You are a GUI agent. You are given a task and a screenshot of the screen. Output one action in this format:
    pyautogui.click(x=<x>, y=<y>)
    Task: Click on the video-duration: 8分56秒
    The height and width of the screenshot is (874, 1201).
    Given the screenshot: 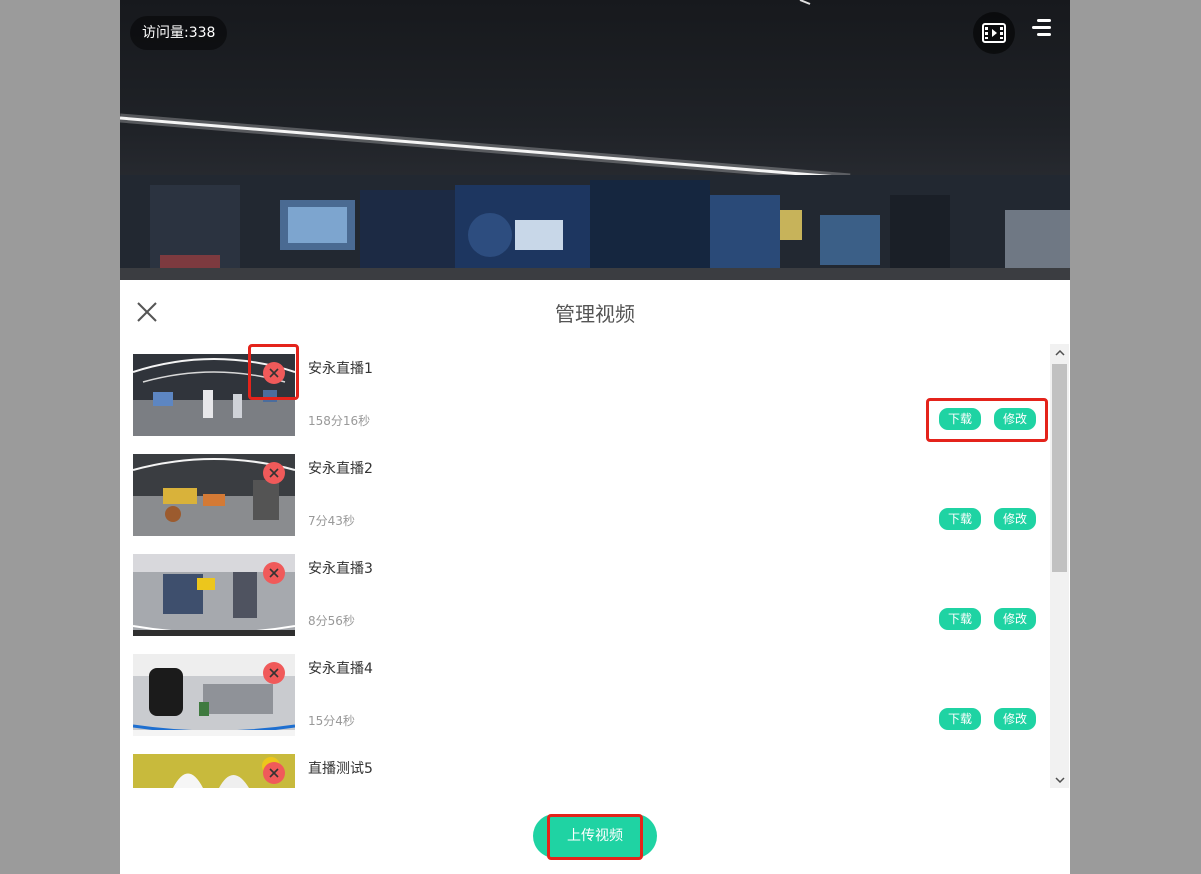 What is the action you would take?
    pyautogui.click(x=331, y=621)
    